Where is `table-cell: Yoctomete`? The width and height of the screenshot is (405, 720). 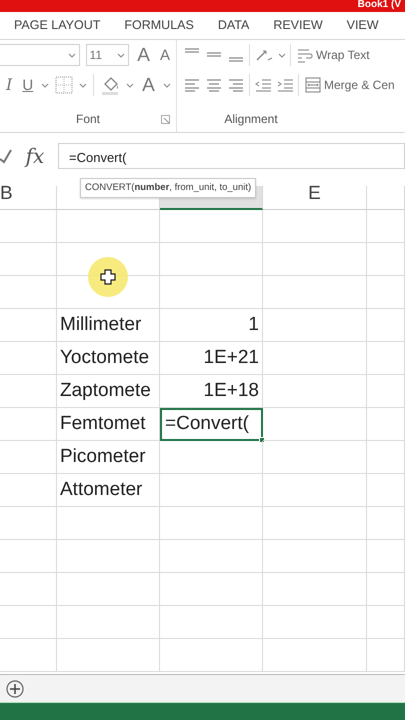
table-cell: Yoctomete is located at coordinates (108, 358).